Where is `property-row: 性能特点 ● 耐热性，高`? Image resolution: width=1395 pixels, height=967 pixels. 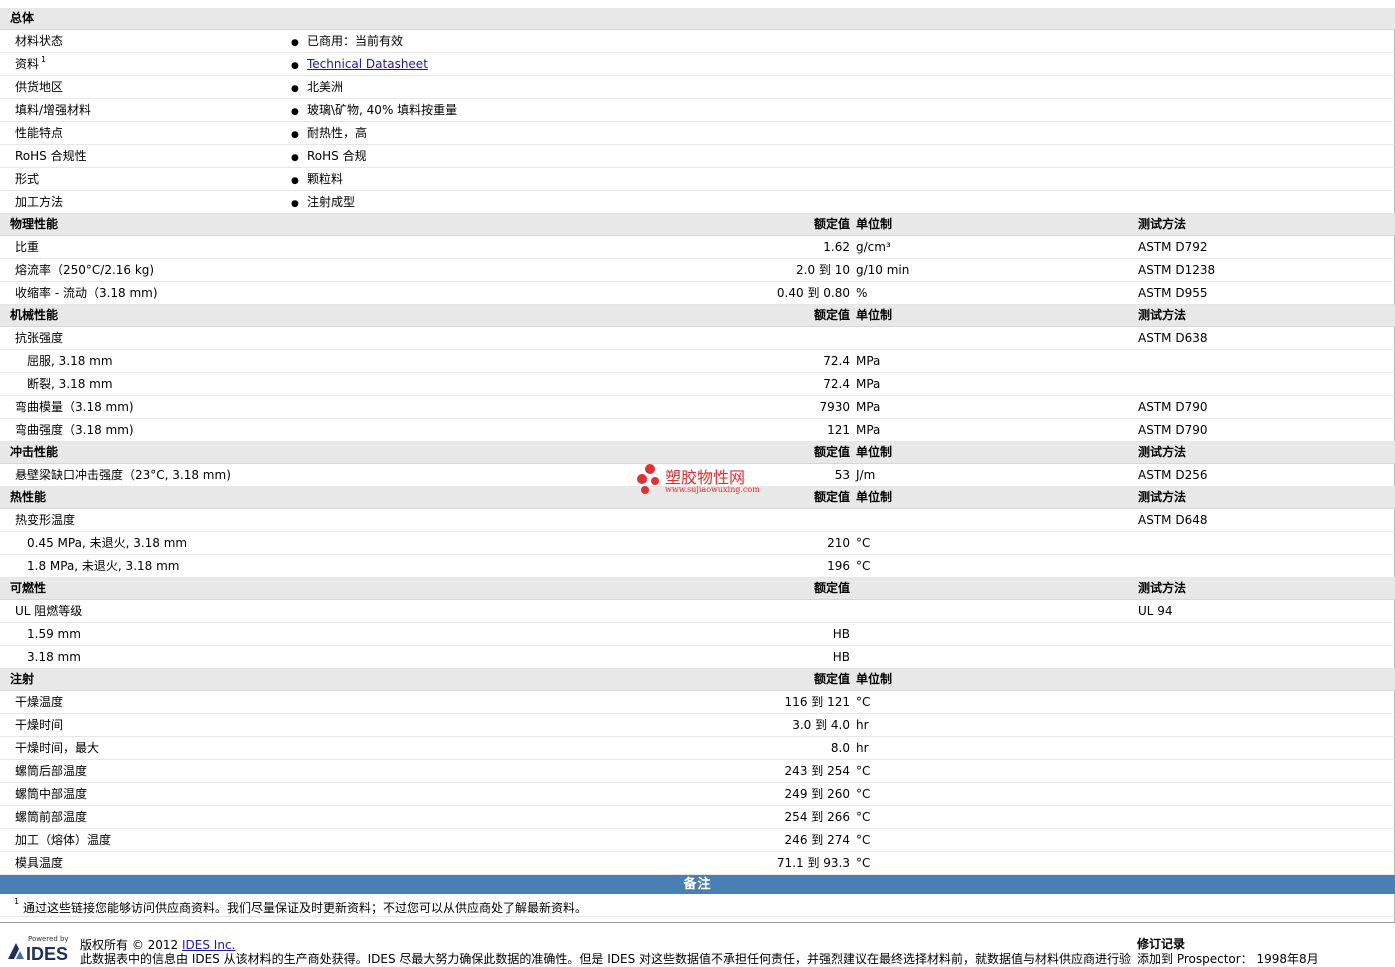 property-row: 性能特点 ● 耐热性，高 is located at coordinates (697, 133).